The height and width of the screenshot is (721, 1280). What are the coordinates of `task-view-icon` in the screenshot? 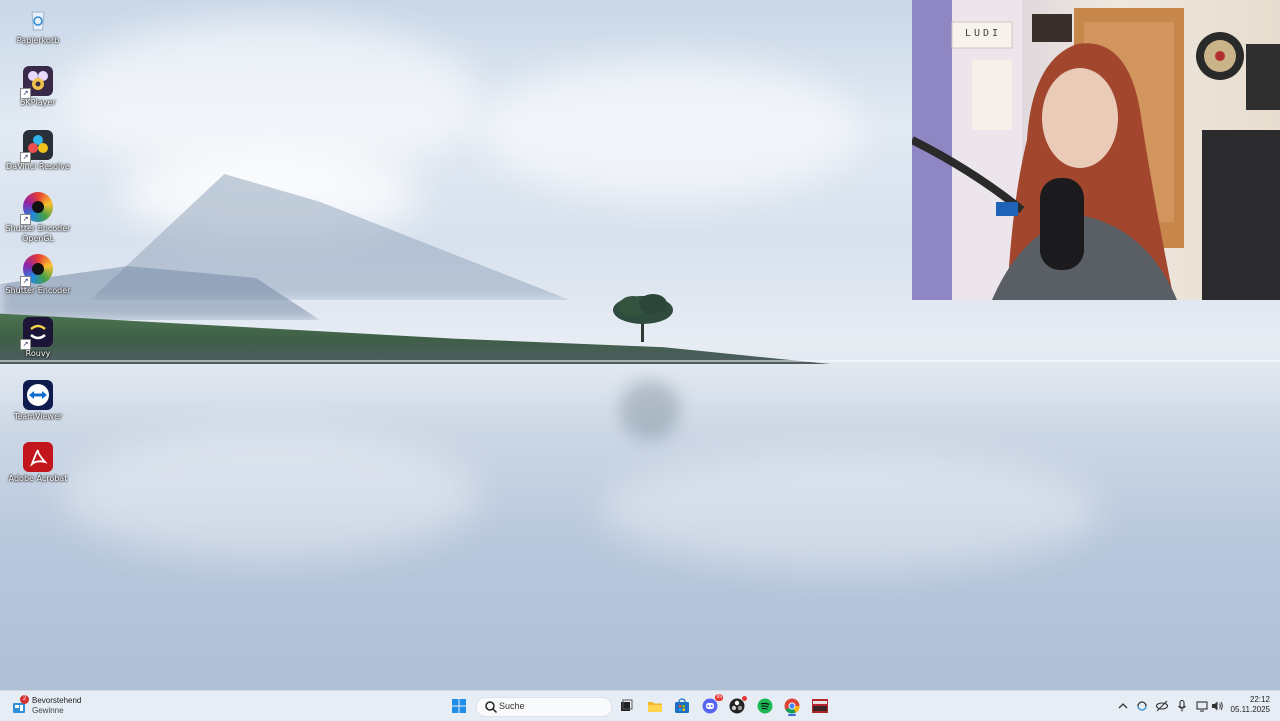 It's located at (627, 705).